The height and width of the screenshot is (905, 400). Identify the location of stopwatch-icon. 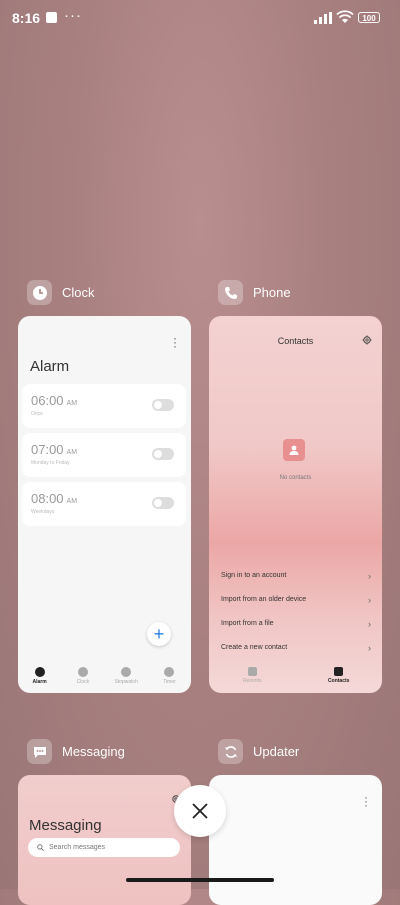
(126, 672).